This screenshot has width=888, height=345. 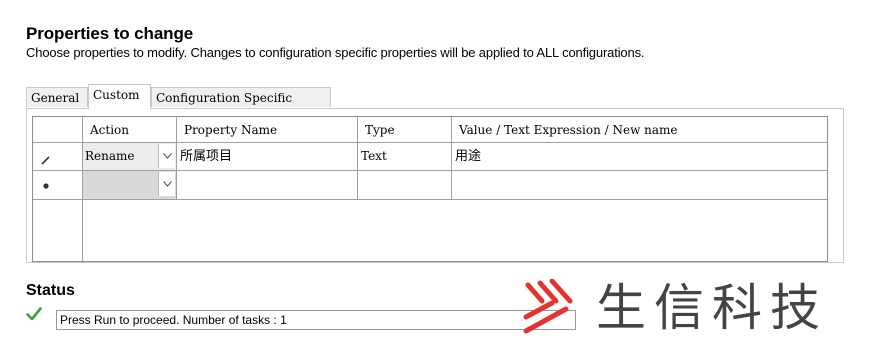 What do you see at coordinates (34, 314) in the screenshot?
I see `checkmark-icon` at bounding box center [34, 314].